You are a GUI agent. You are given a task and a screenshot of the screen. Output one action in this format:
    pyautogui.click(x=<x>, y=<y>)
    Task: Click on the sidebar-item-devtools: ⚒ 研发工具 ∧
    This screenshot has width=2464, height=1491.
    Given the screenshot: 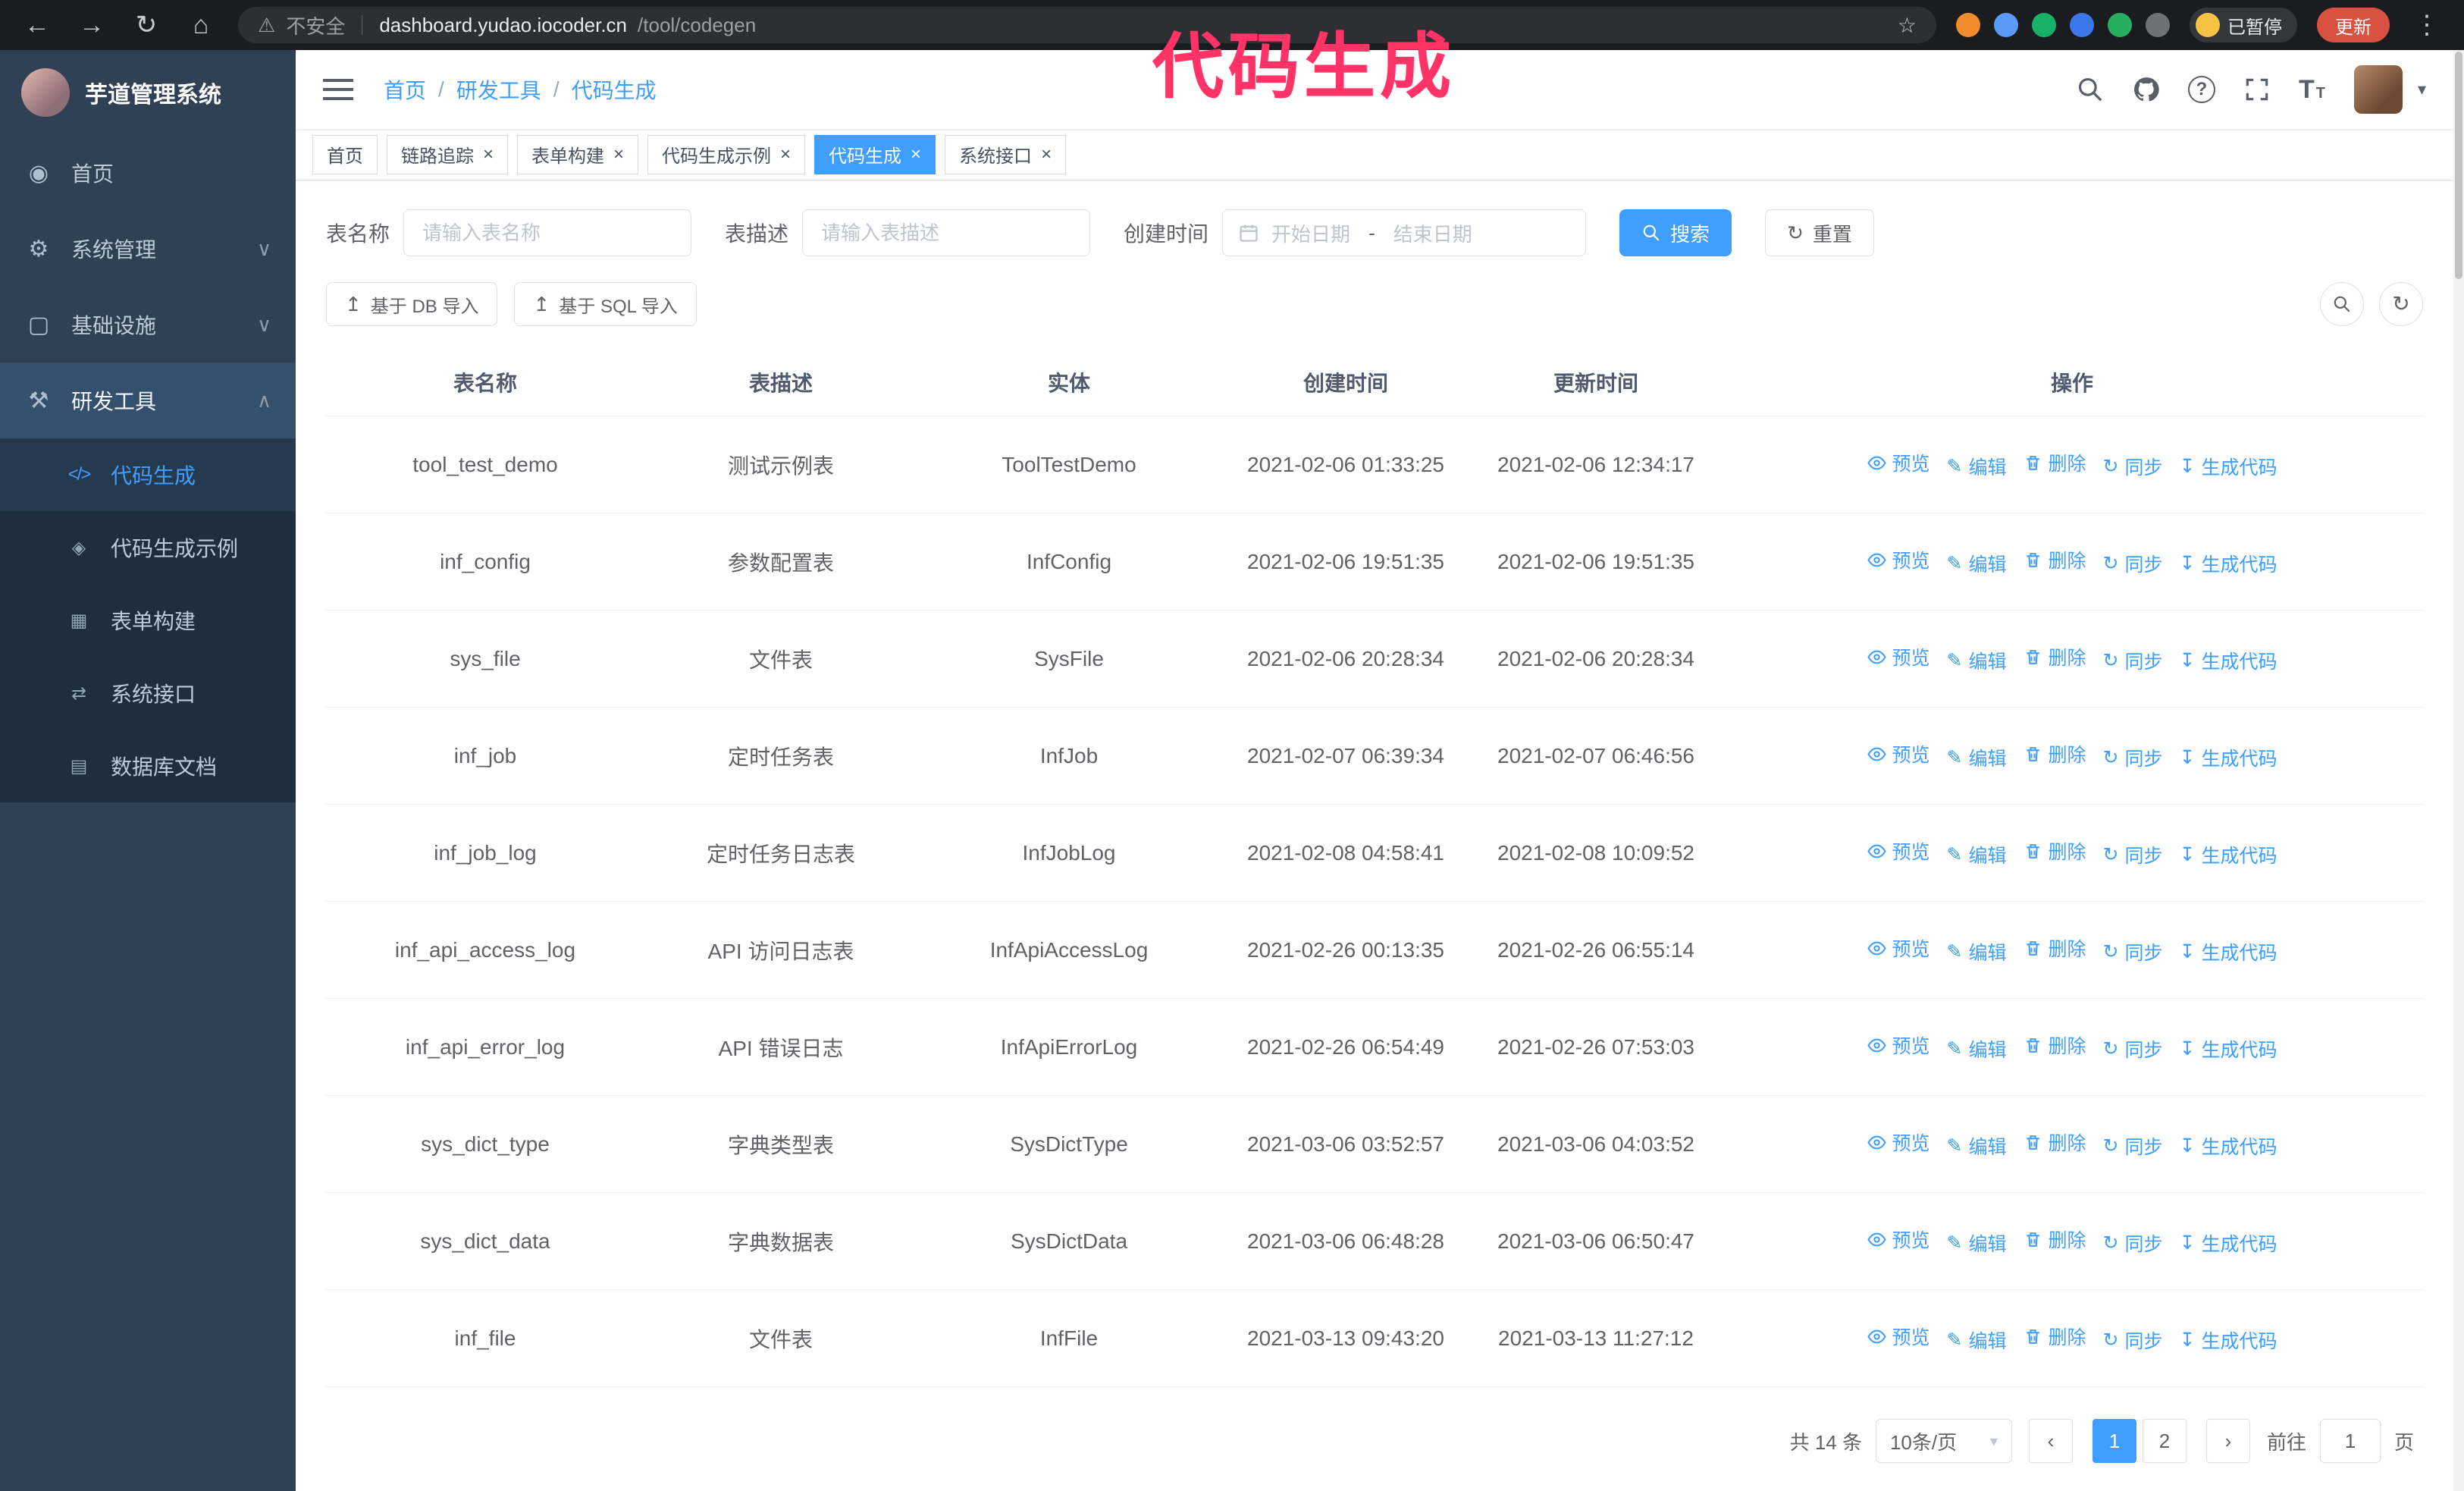 What is the action you would take?
    pyautogui.click(x=148, y=400)
    